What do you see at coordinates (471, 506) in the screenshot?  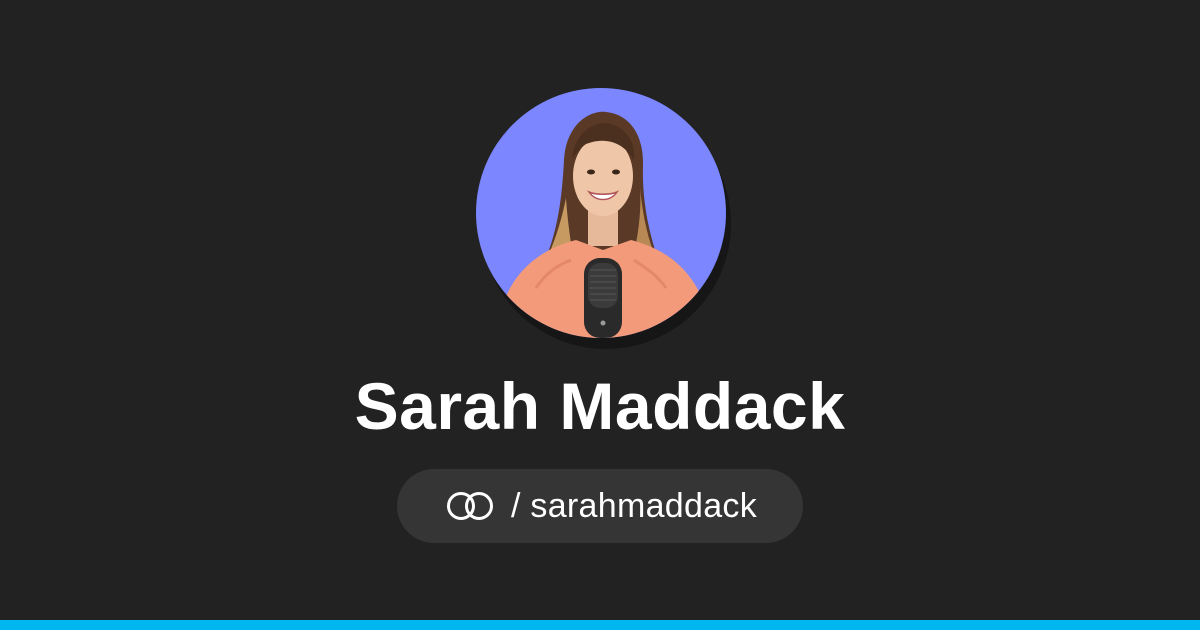 I see `linked-rings-icon` at bounding box center [471, 506].